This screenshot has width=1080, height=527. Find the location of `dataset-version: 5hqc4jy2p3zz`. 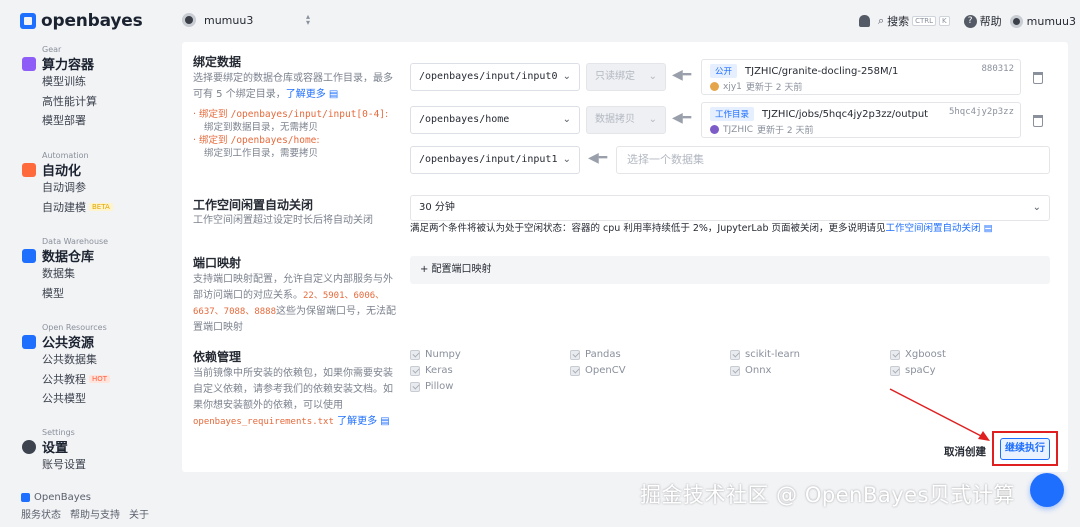

dataset-version: 5hqc4jy2p3zz is located at coordinates (981, 112).